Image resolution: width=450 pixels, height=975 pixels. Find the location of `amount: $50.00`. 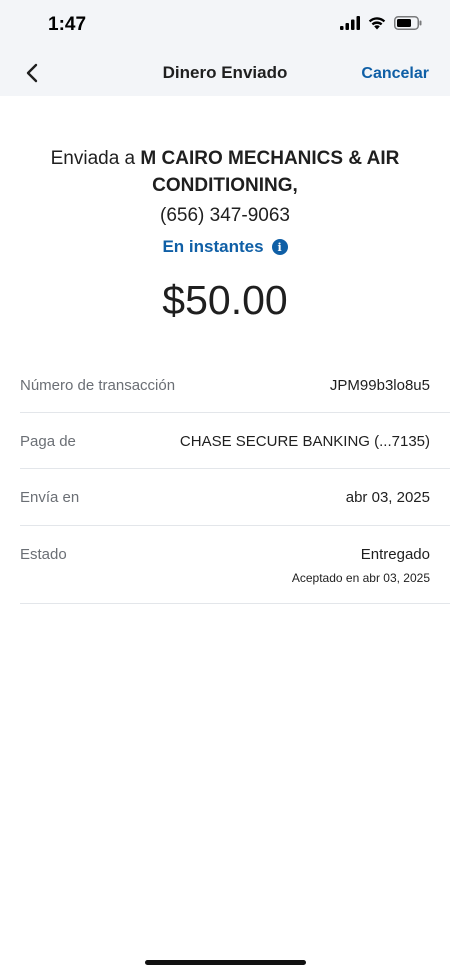

amount: $50.00 is located at coordinates (225, 300).